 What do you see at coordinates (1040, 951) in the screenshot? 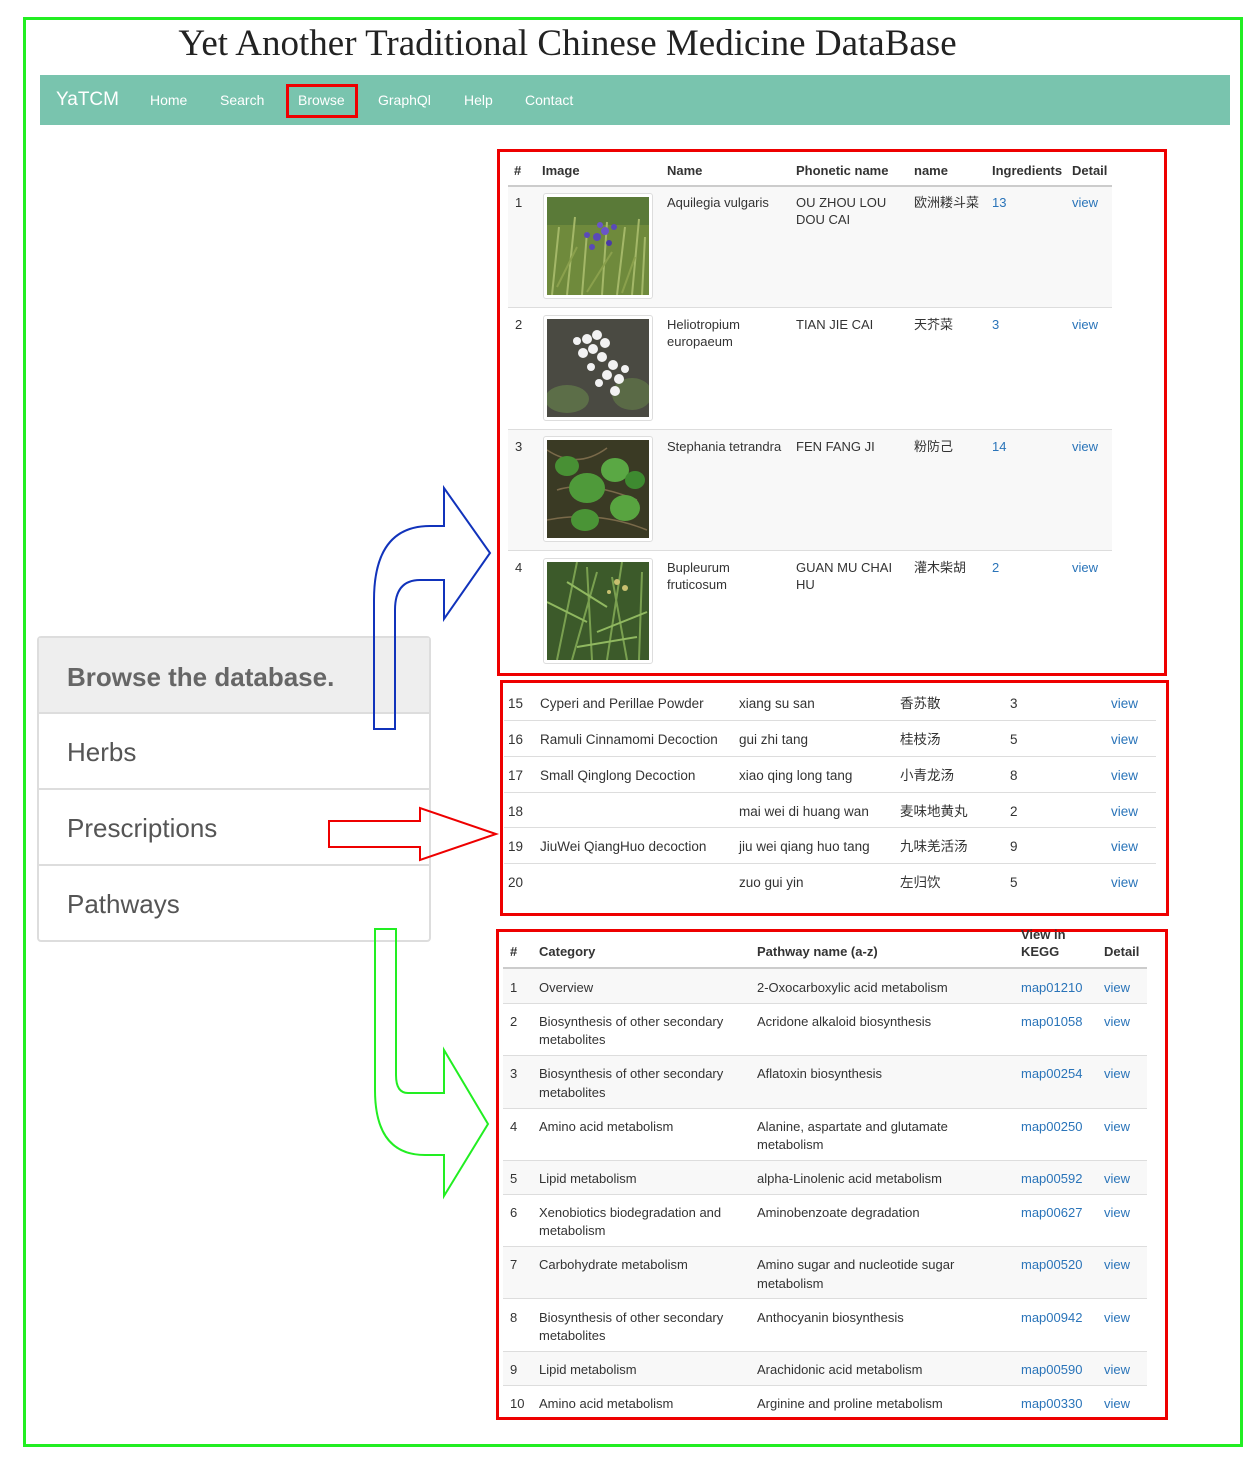
I see `pathways-header-kegg-line2: KEGG` at bounding box center [1040, 951].